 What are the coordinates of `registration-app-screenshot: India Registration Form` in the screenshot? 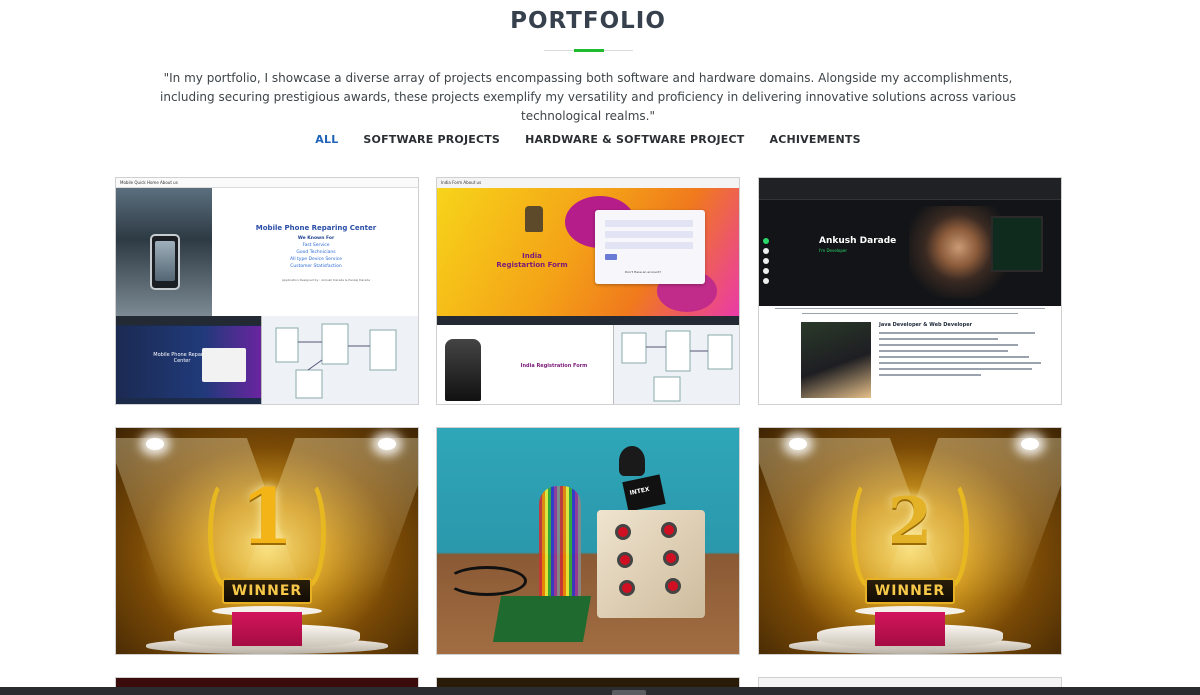 It's located at (588, 360).